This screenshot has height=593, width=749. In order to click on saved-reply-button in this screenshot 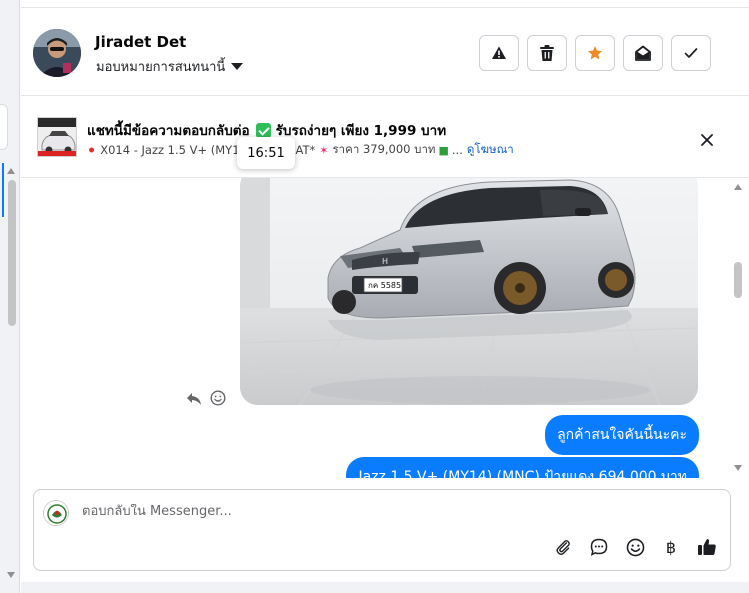, I will do `click(599, 547)`.